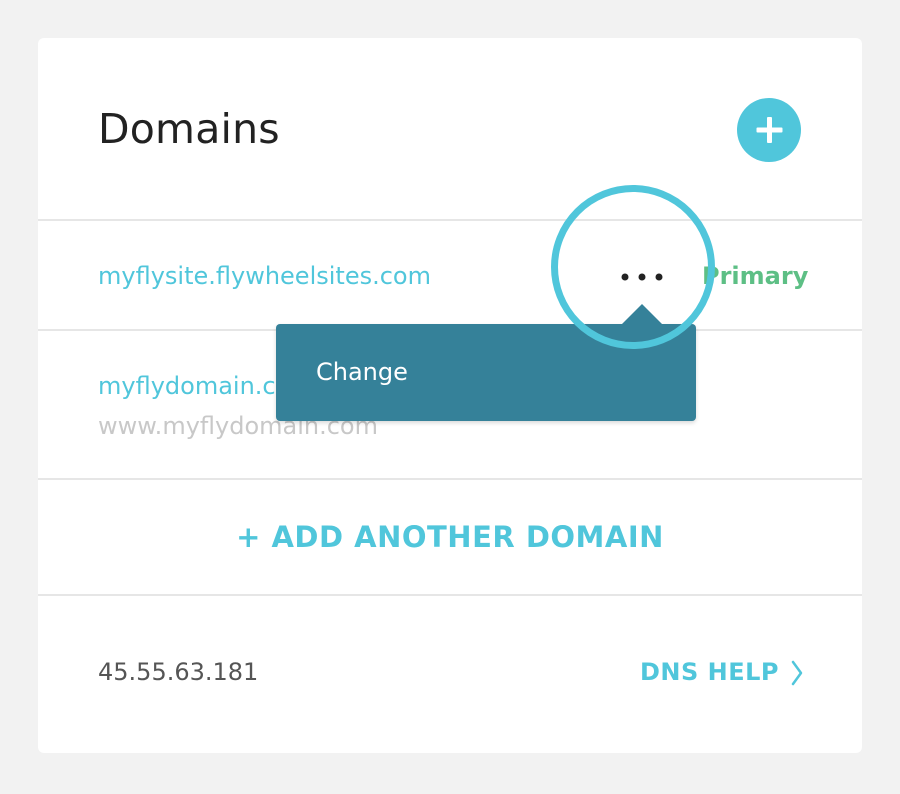 This screenshot has height=794, width=900. I want to click on domain-options-button, so click(642, 277).